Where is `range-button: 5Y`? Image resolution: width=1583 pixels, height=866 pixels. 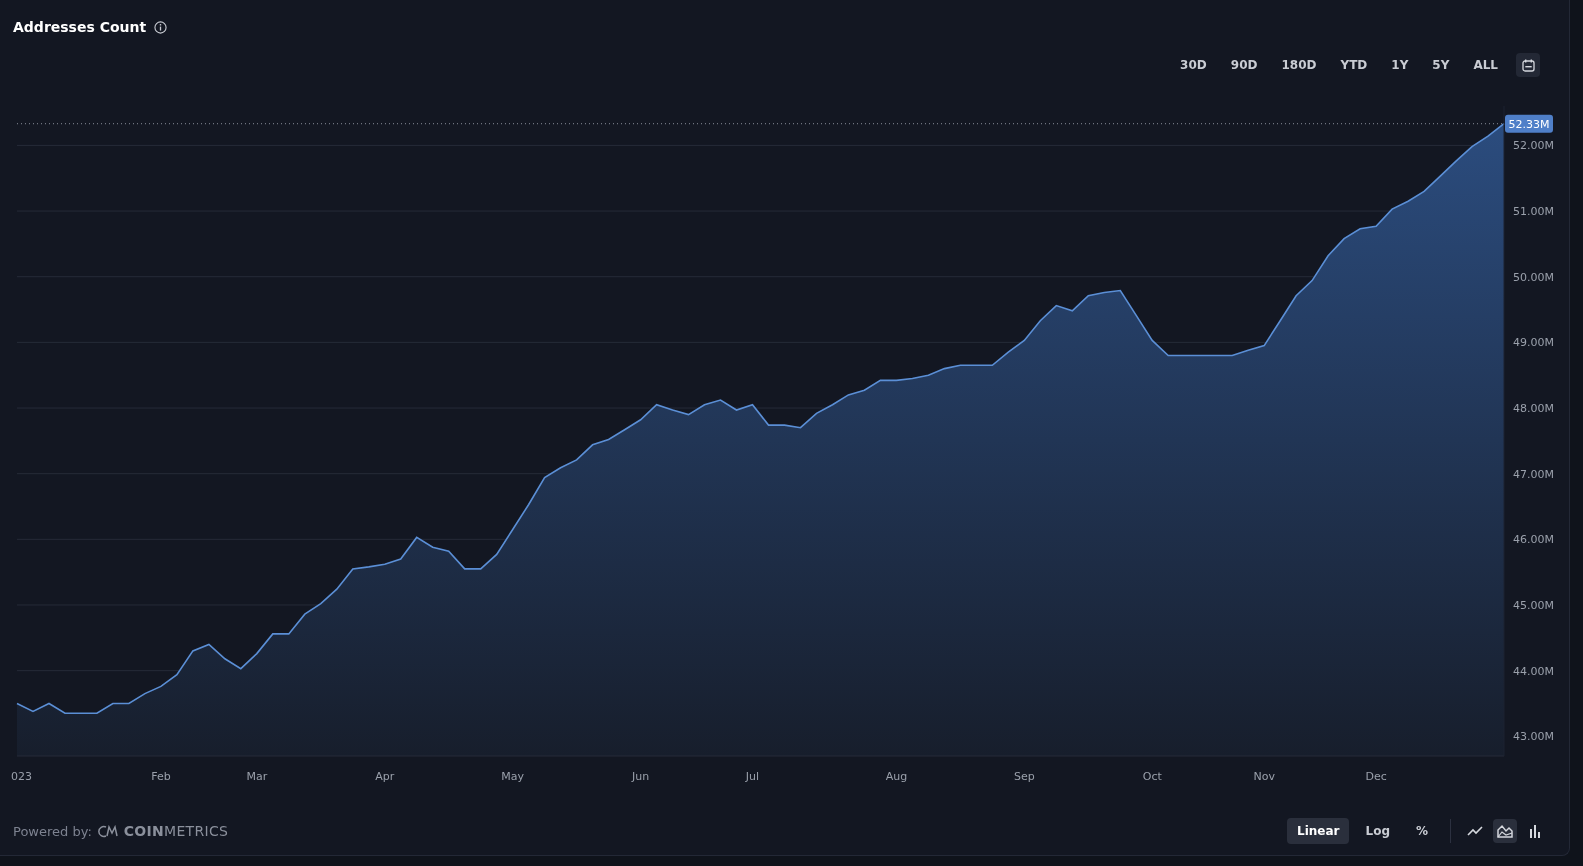
range-button: 5Y is located at coordinates (1441, 65).